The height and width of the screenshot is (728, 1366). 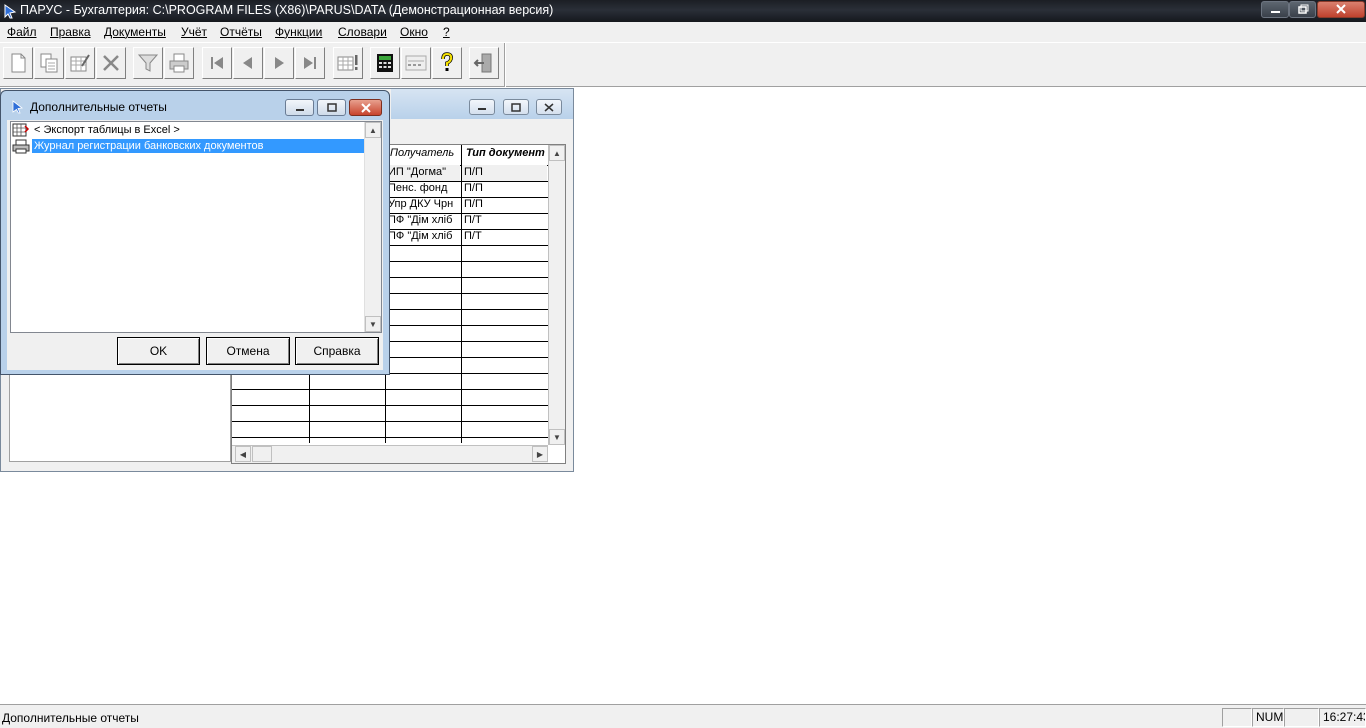 I want to click on table-alert-button, so click(x=348, y=63).